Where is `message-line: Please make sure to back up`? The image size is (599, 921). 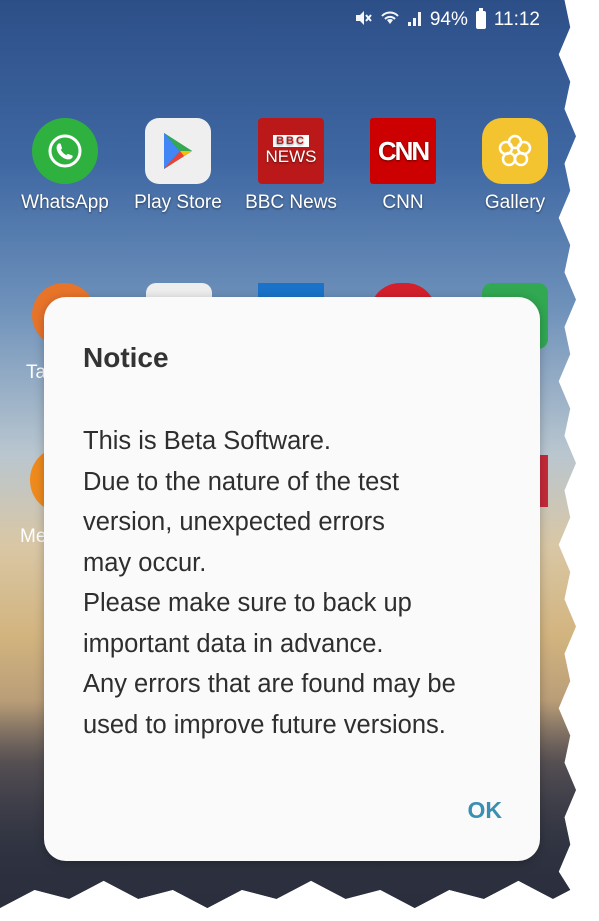
message-line: Please make sure to back up is located at coordinates (247, 603).